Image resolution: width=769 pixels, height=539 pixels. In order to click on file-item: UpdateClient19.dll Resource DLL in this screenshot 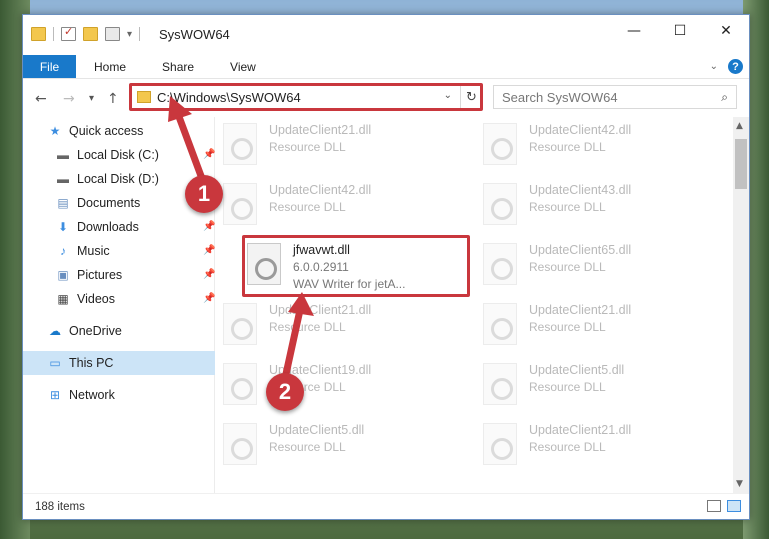, I will do `click(335, 385)`.